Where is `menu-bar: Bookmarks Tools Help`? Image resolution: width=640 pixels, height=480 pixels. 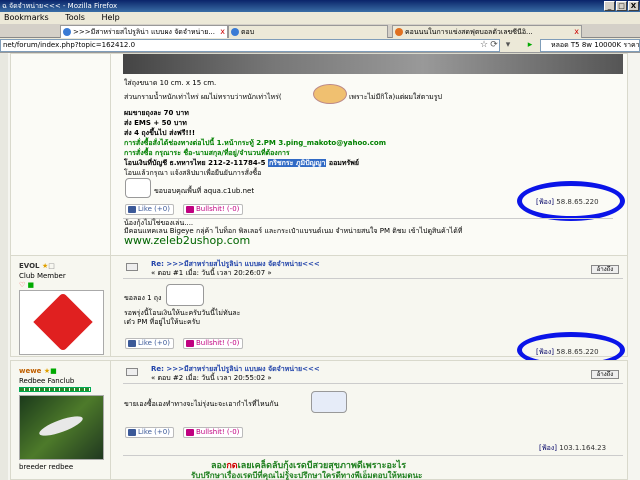 menu-bar: Bookmarks Tools Help is located at coordinates (320, 18).